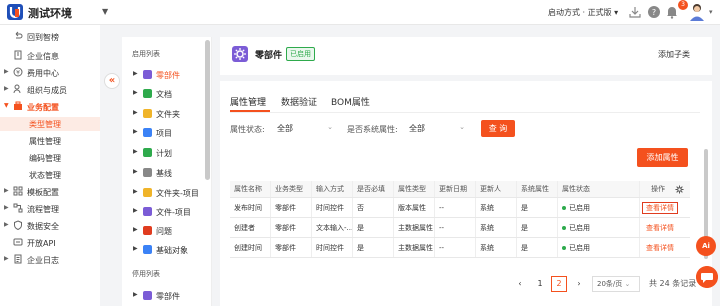 Image resolution: width=720 pixels, height=306 pixels. What do you see at coordinates (414, 207) in the screenshot?
I see `table-cell: 版本属性` at bounding box center [414, 207].